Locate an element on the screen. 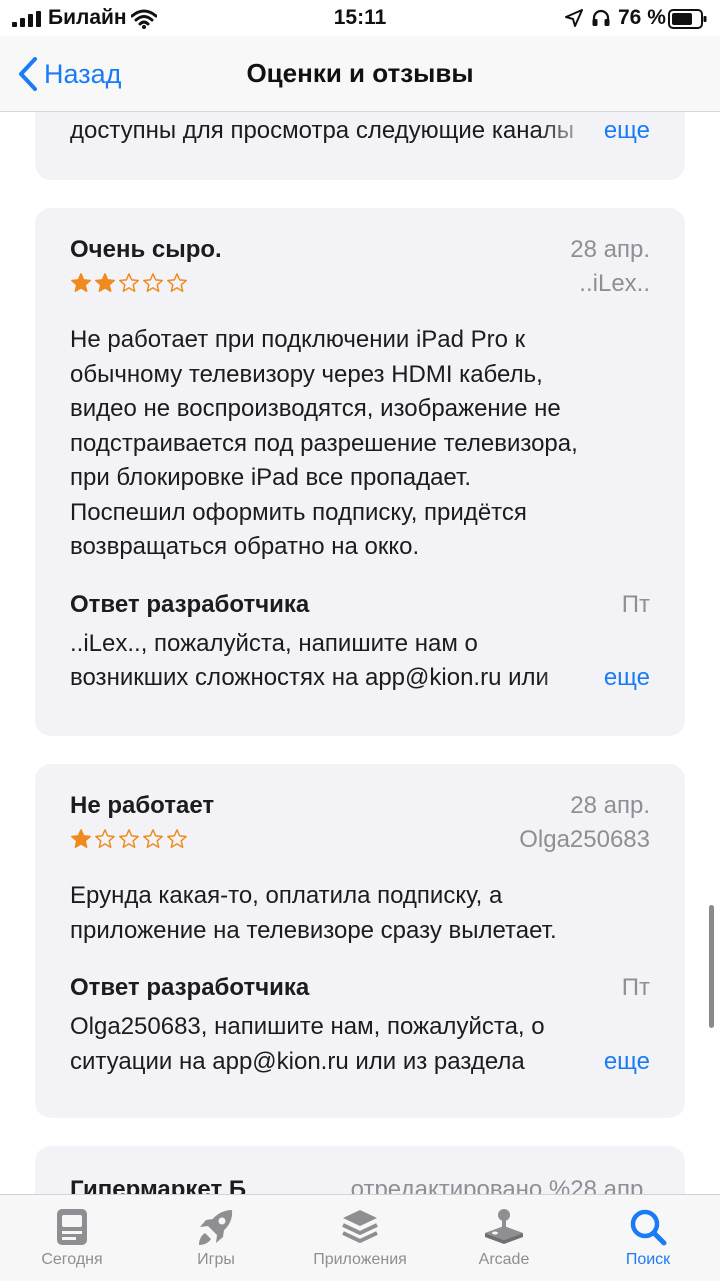  battery-percent: 76 % is located at coordinates (642, 17).